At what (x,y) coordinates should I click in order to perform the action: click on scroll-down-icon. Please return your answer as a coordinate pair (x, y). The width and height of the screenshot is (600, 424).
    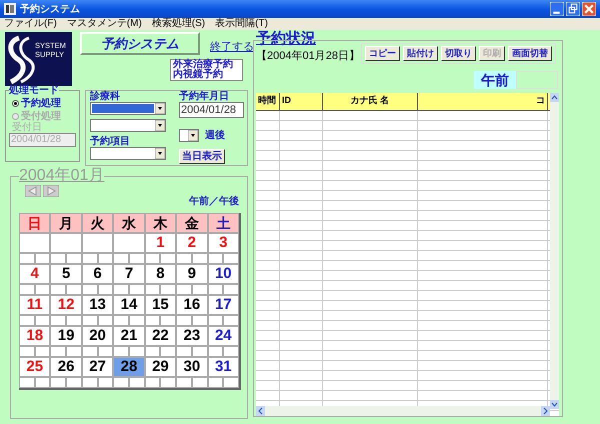
    Looking at the image, I should click on (554, 404).